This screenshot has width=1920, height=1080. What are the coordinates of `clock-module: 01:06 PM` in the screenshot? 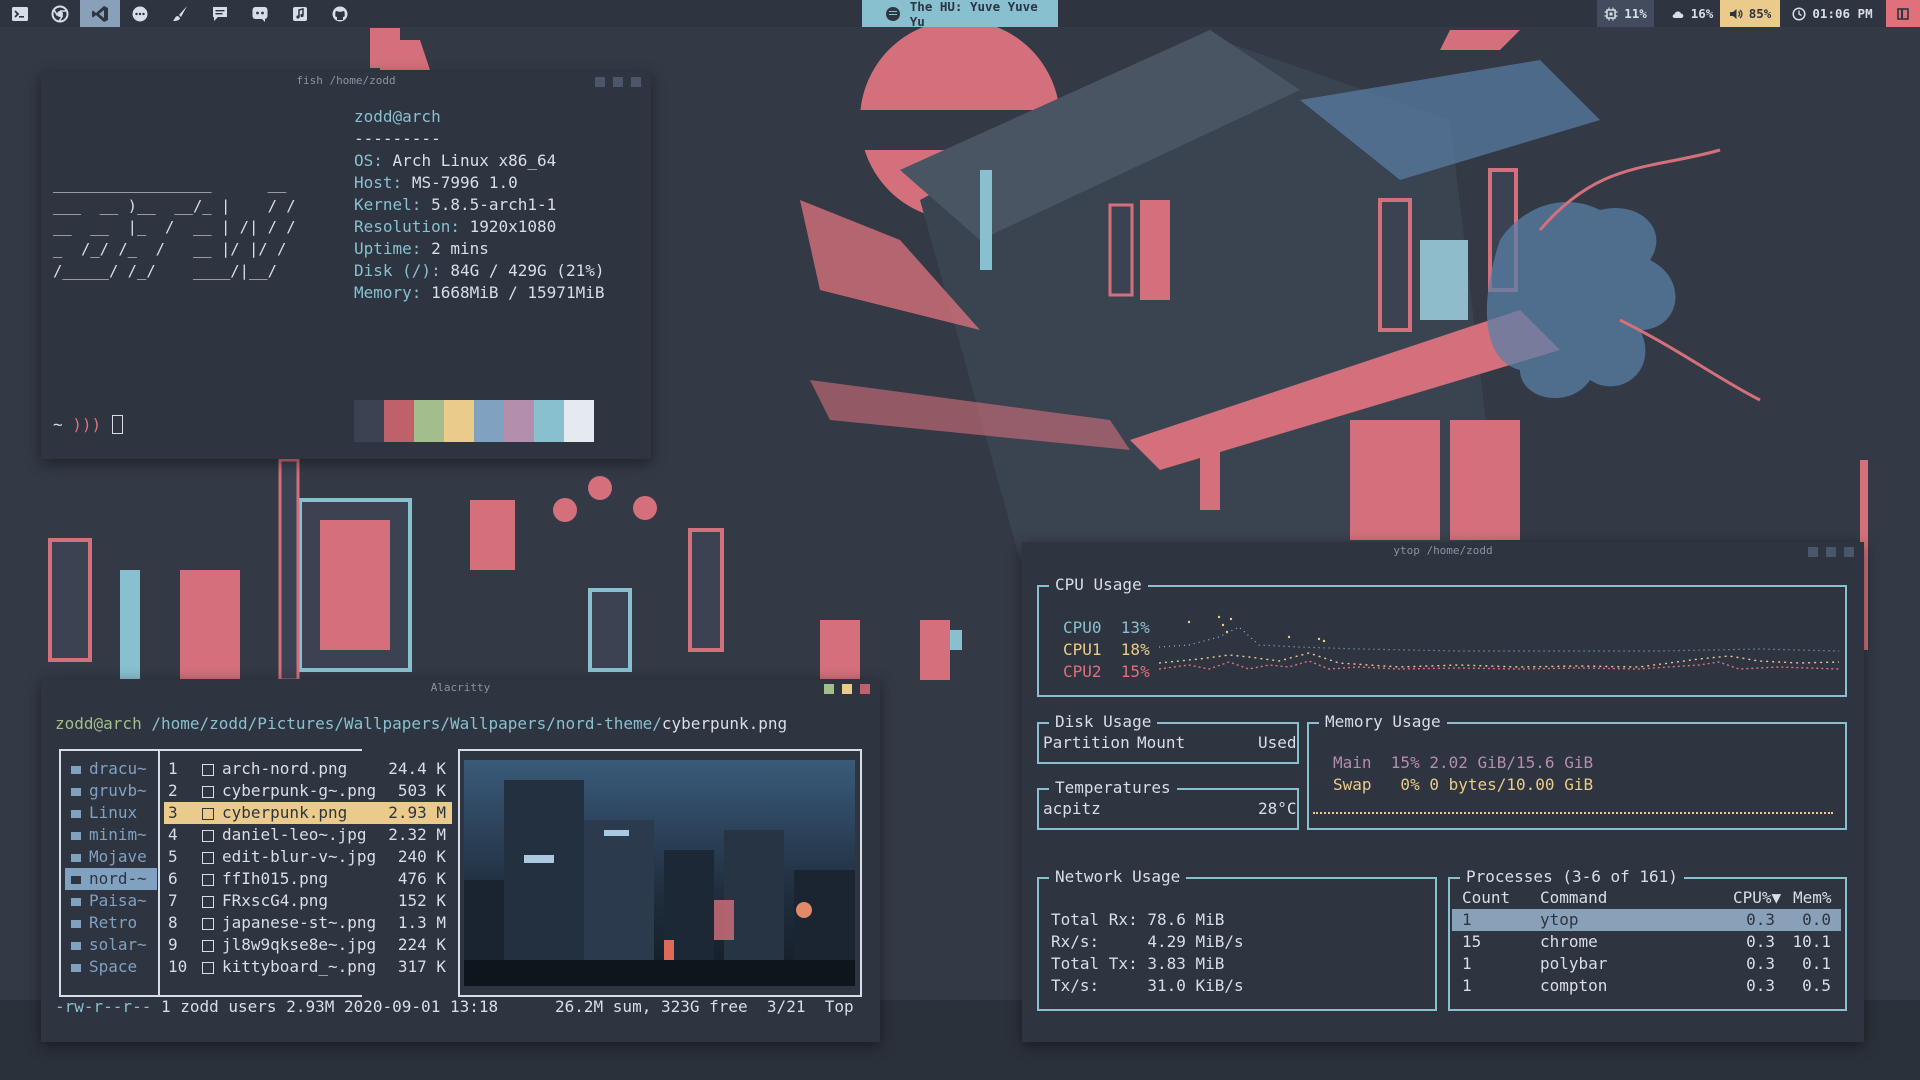 It's located at (1832, 13).